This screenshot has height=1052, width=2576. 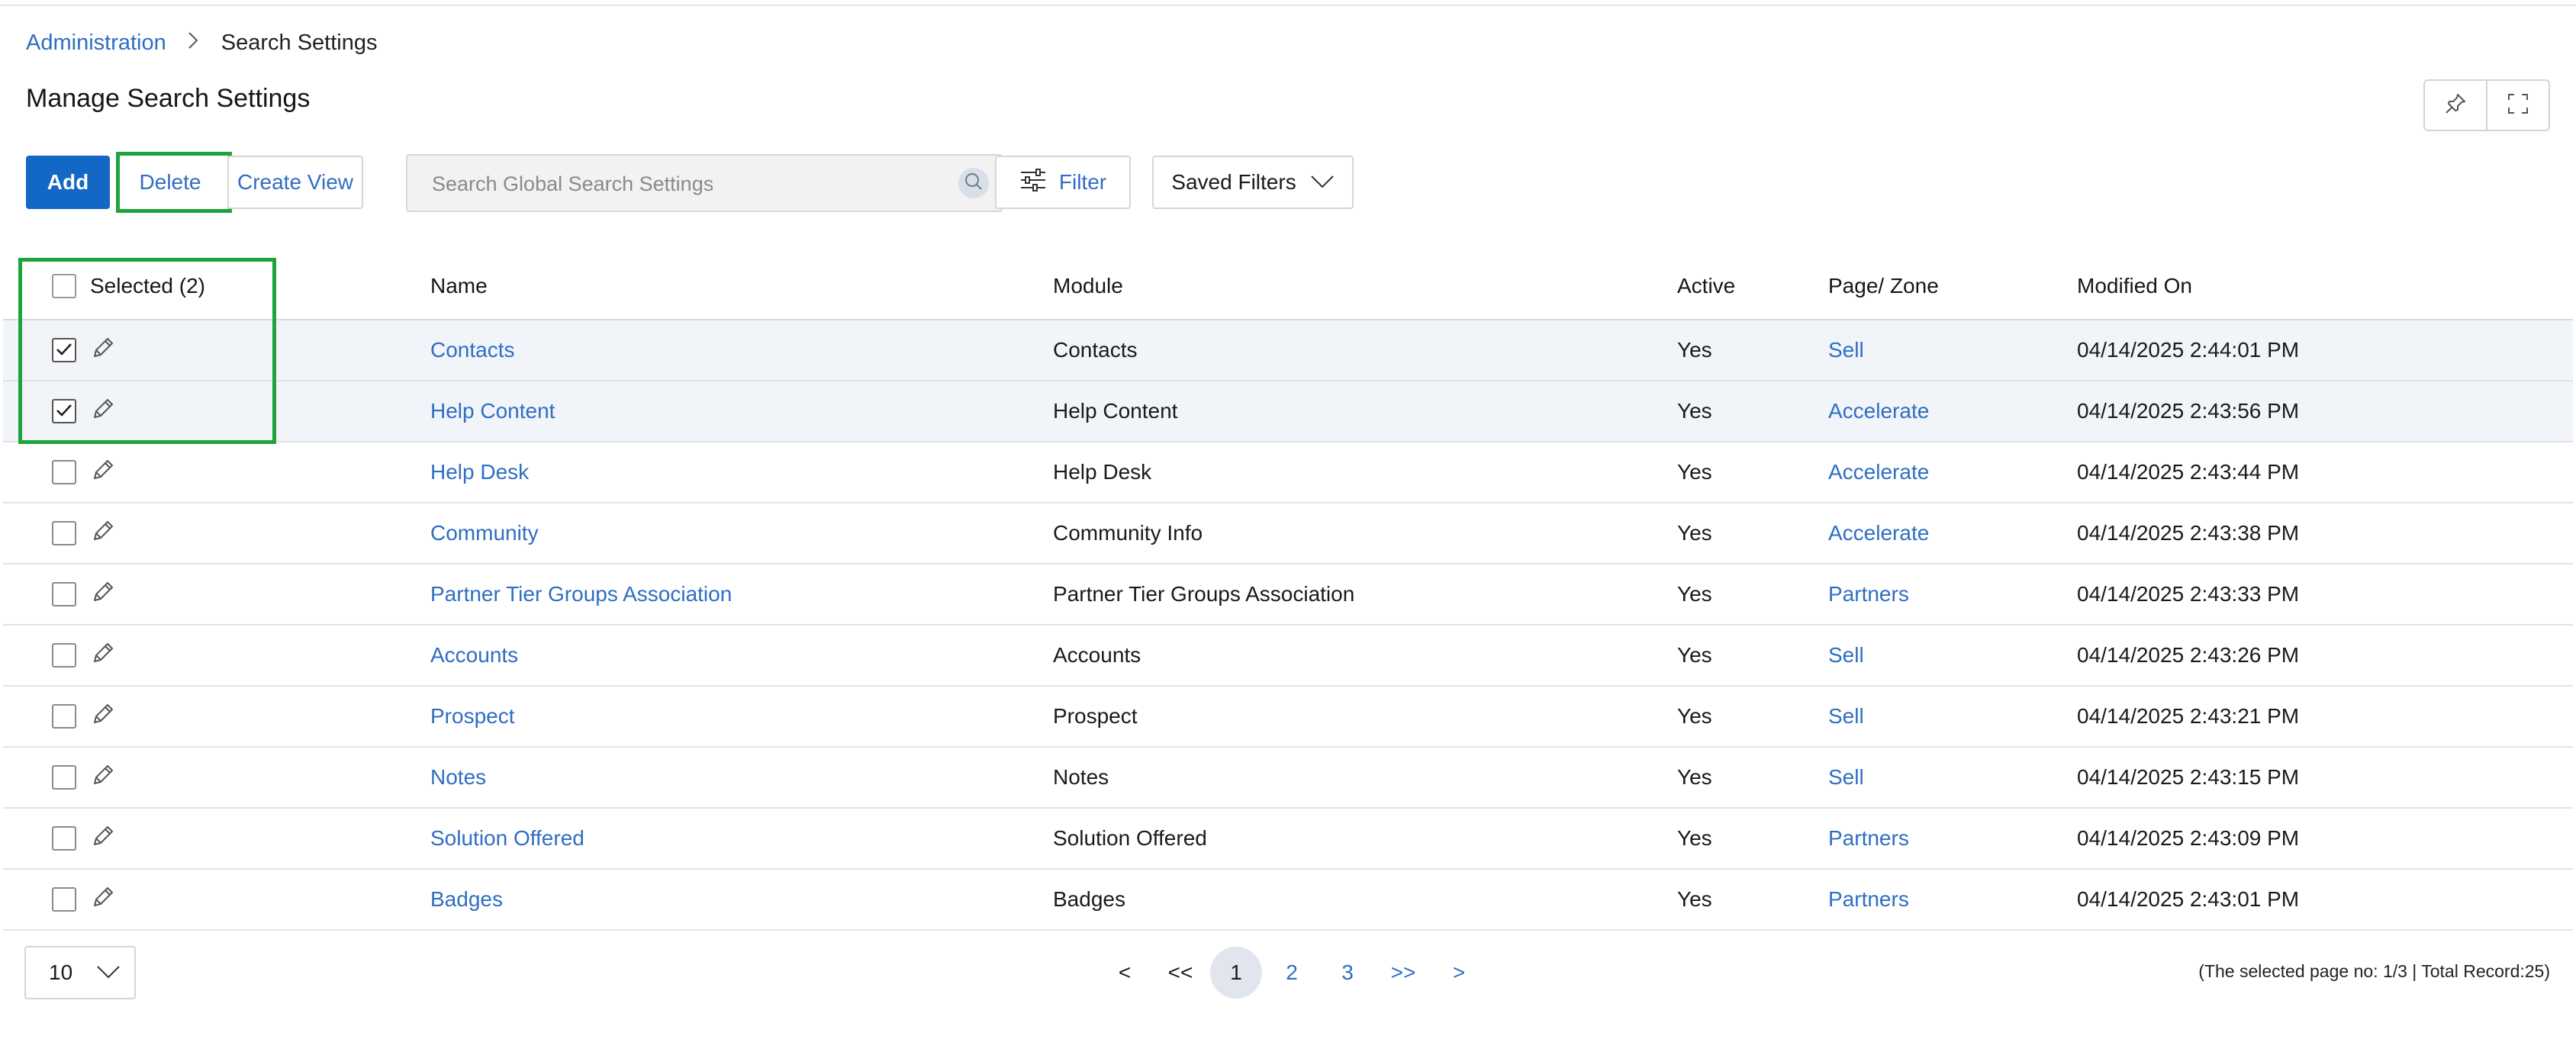 I want to click on next-page-button: >, so click(x=1459, y=973).